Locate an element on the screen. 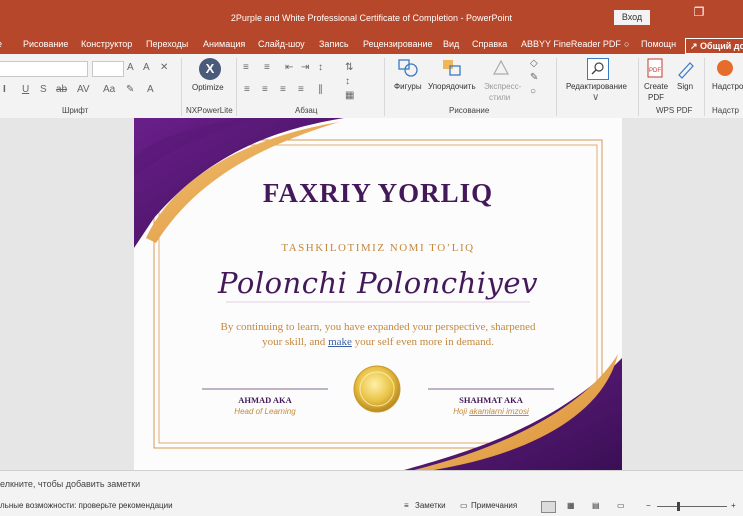  comments-icon: ▭ is located at coordinates (464, 505).